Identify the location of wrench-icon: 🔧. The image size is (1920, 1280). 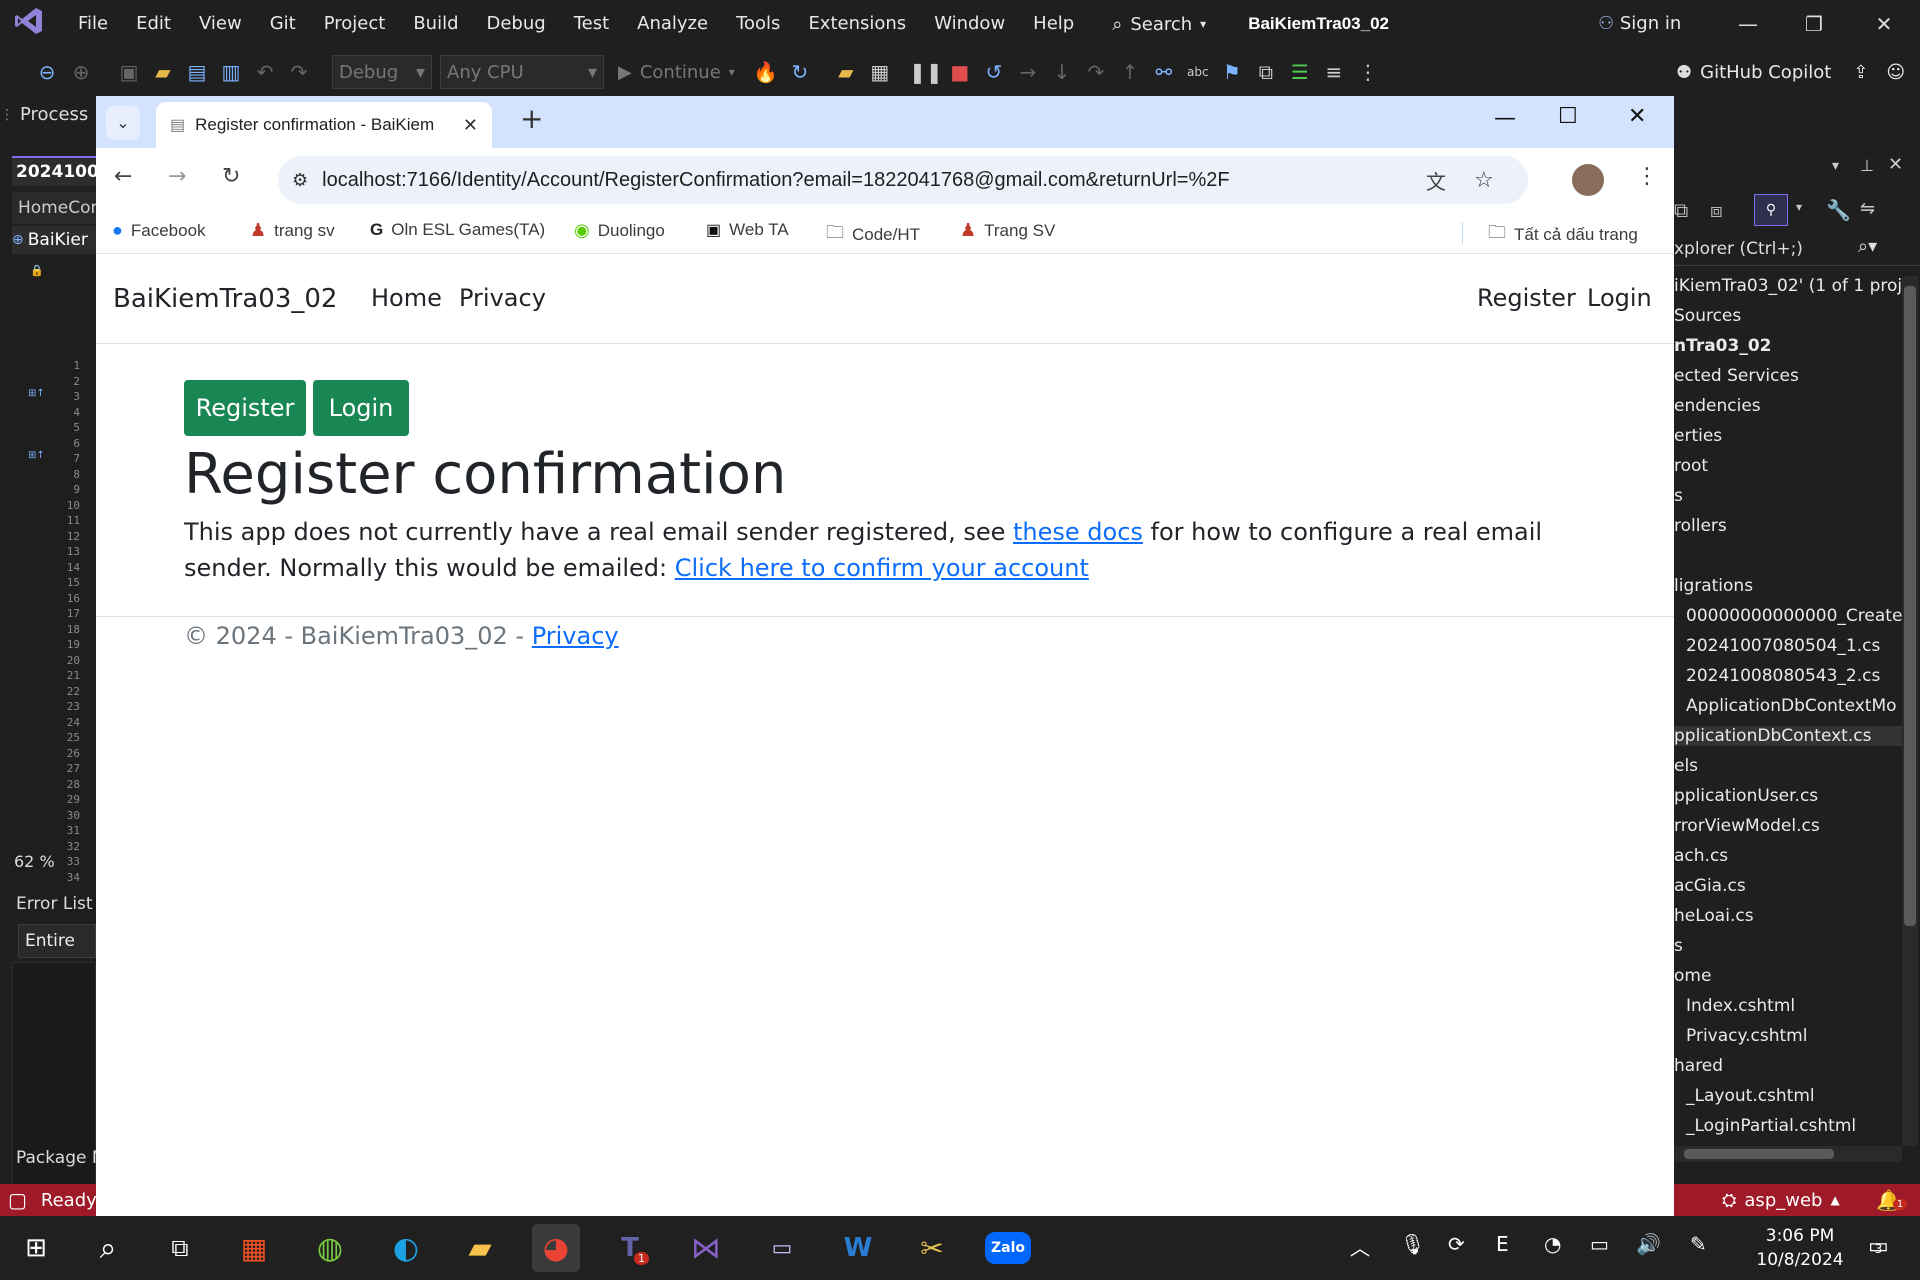
(1838, 210).